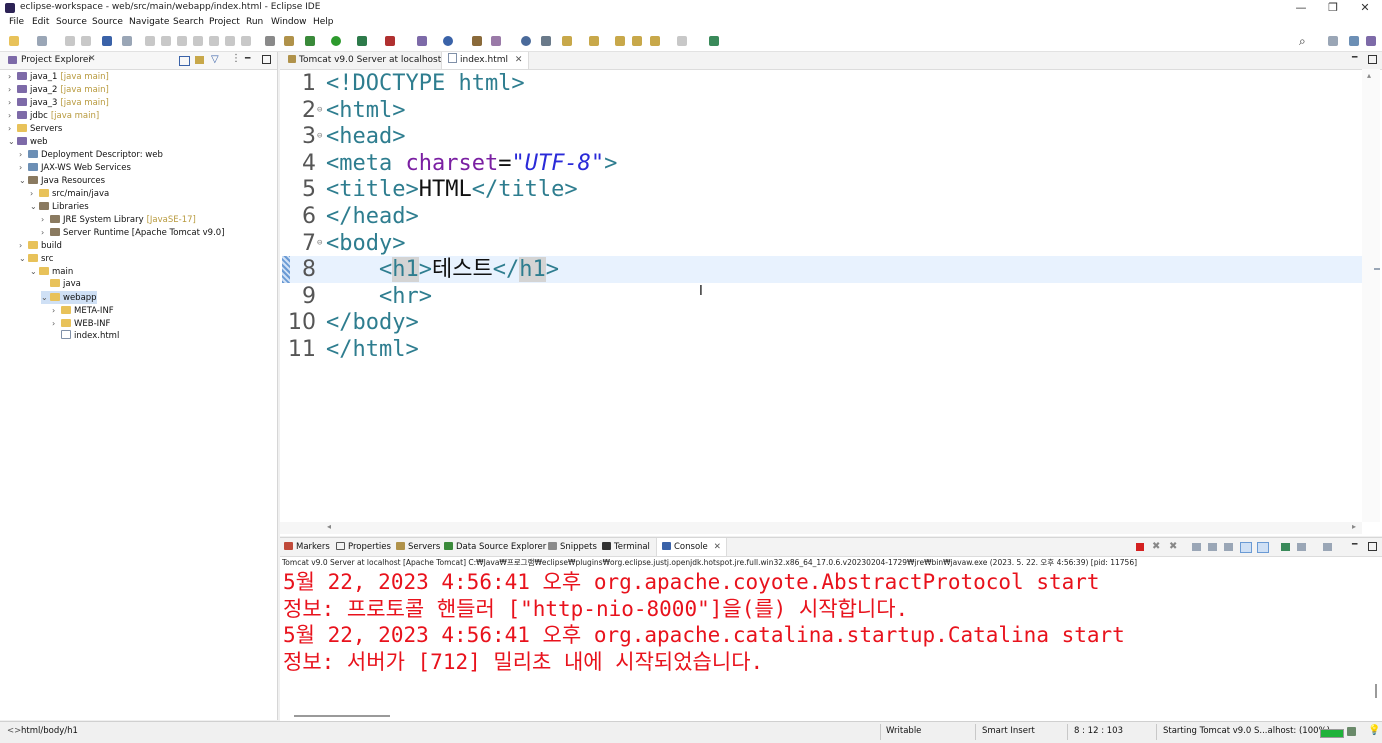 The width and height of the screenshot is (1382, 743). What do you see at coordinates (1285, 547) in the screenshot?
I see `pin-console-icon` at bounding box center [1285, 547].